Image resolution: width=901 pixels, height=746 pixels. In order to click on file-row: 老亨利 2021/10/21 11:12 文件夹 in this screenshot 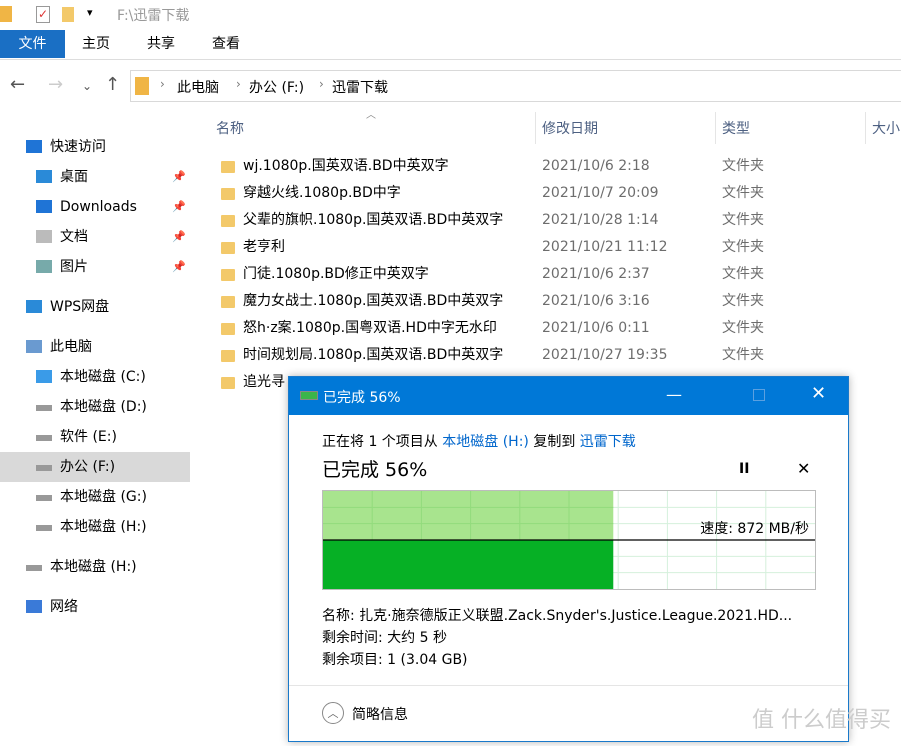, I will do `click(548, 247)`.